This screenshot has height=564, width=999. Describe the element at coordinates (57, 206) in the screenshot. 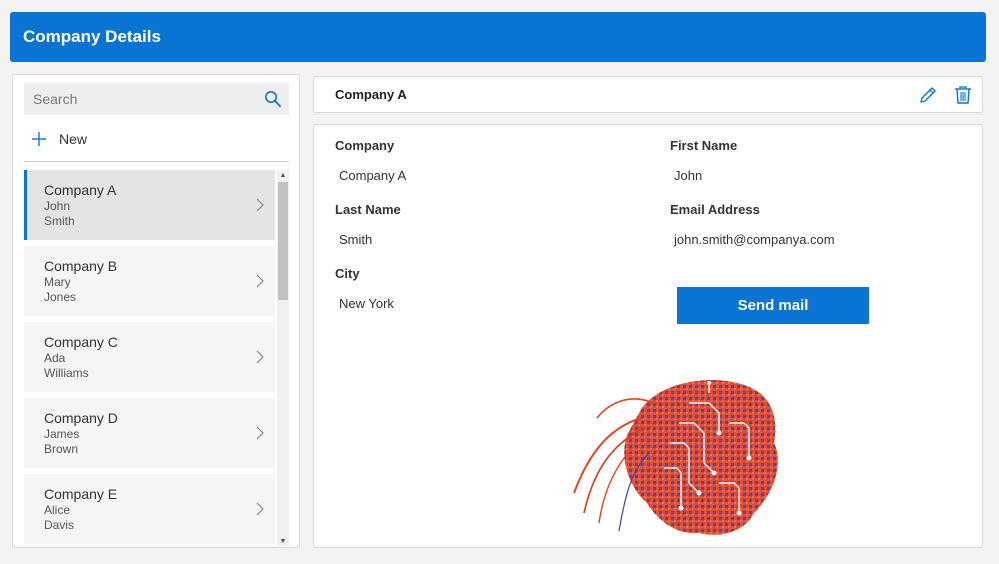

I see `list-item-first-name: John` at that location.